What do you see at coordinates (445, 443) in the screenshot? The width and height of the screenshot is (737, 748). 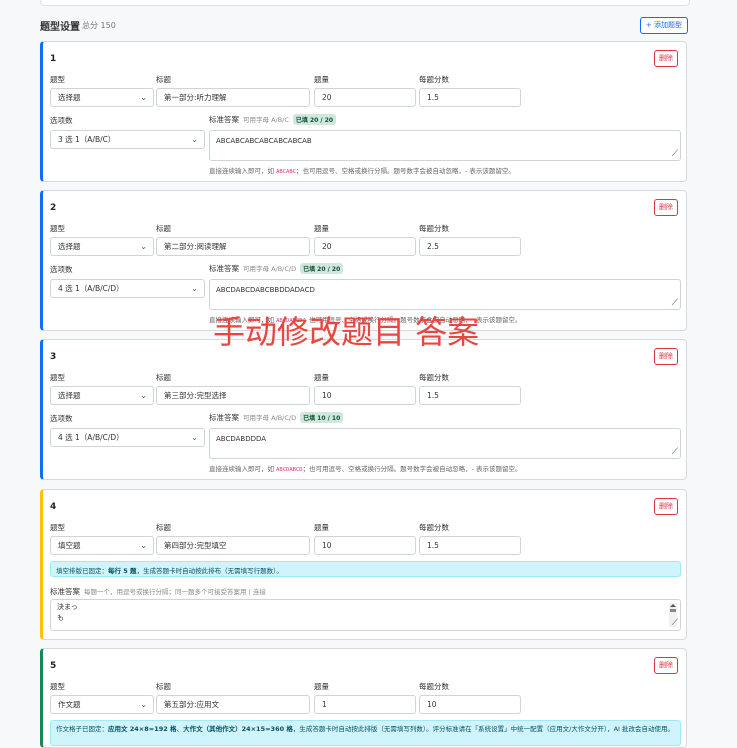 I see `answer-textarea: ABCDABDDDA ⟋` at bounding box center [445, 443].